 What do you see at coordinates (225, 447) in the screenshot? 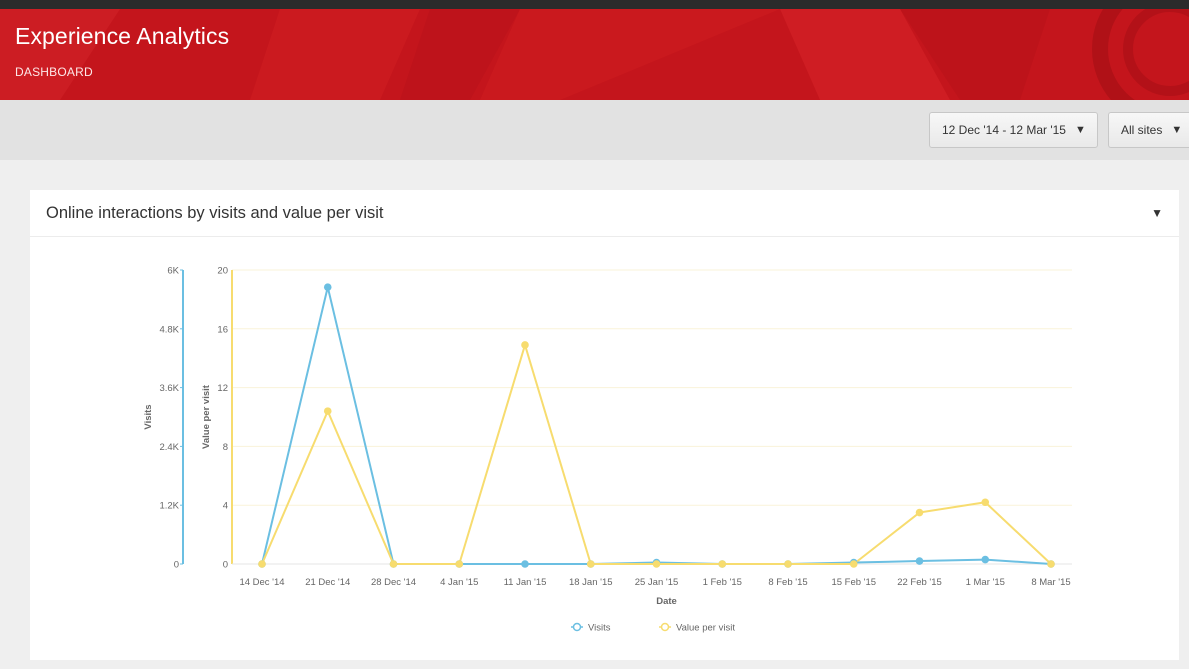
I see `value-tick-label: 8` at bounding box center [225, 447].